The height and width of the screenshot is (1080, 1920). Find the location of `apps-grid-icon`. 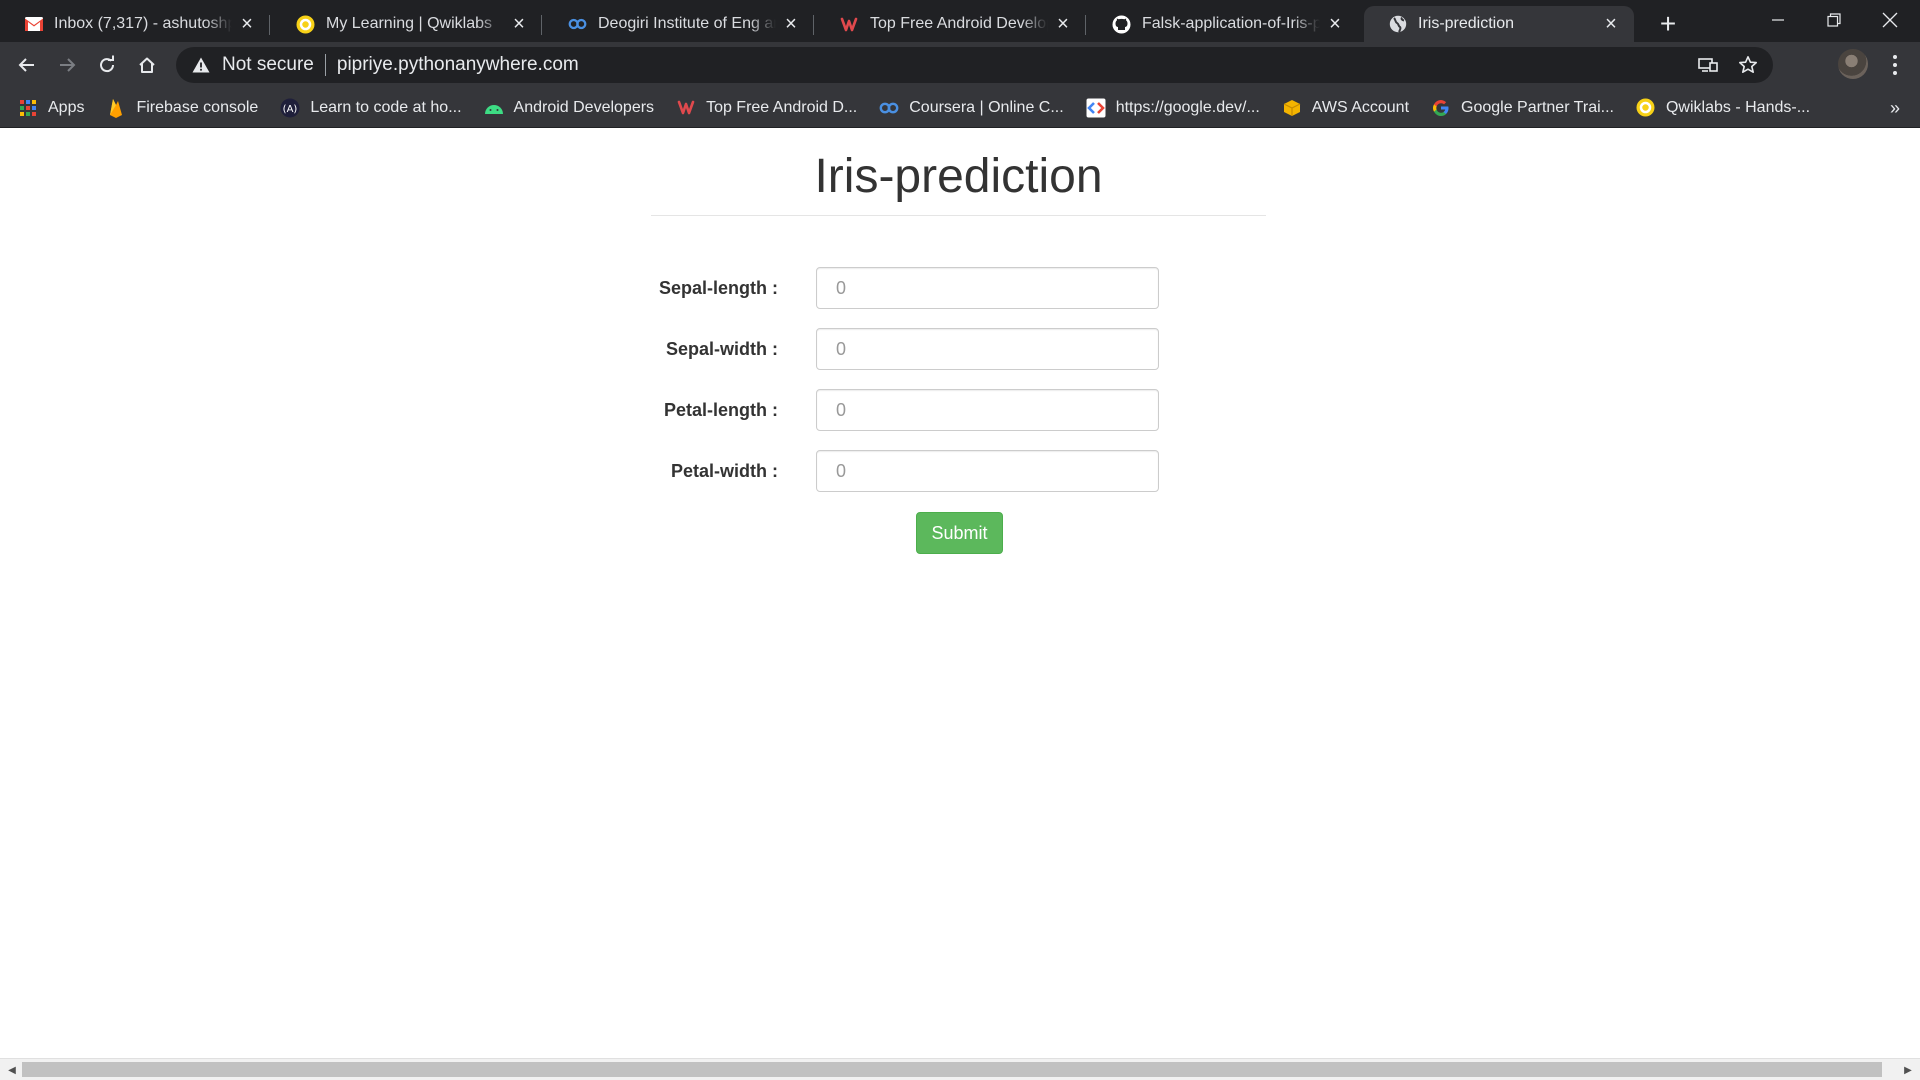

apps-grid-icon is located at coordinates (28, 108).